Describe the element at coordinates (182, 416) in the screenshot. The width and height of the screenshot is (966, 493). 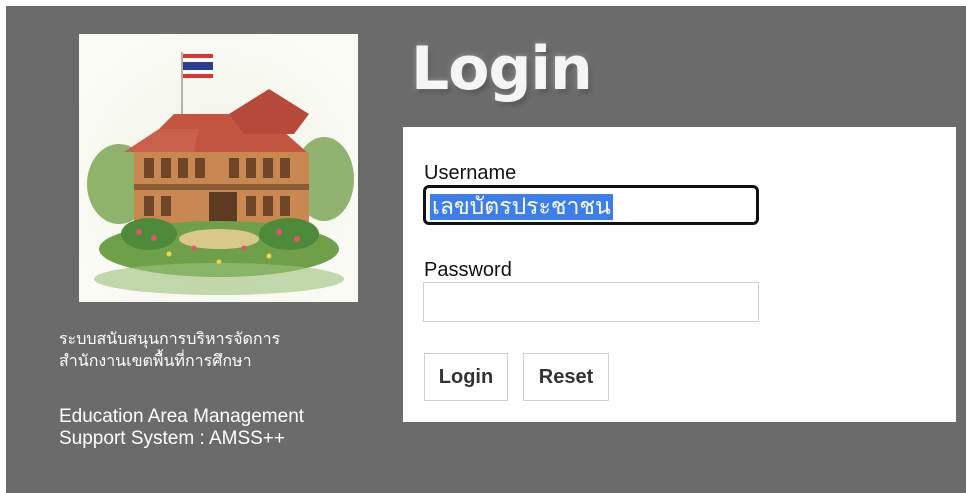
I see `system-name-english-line1: Education Area Management` at that location.